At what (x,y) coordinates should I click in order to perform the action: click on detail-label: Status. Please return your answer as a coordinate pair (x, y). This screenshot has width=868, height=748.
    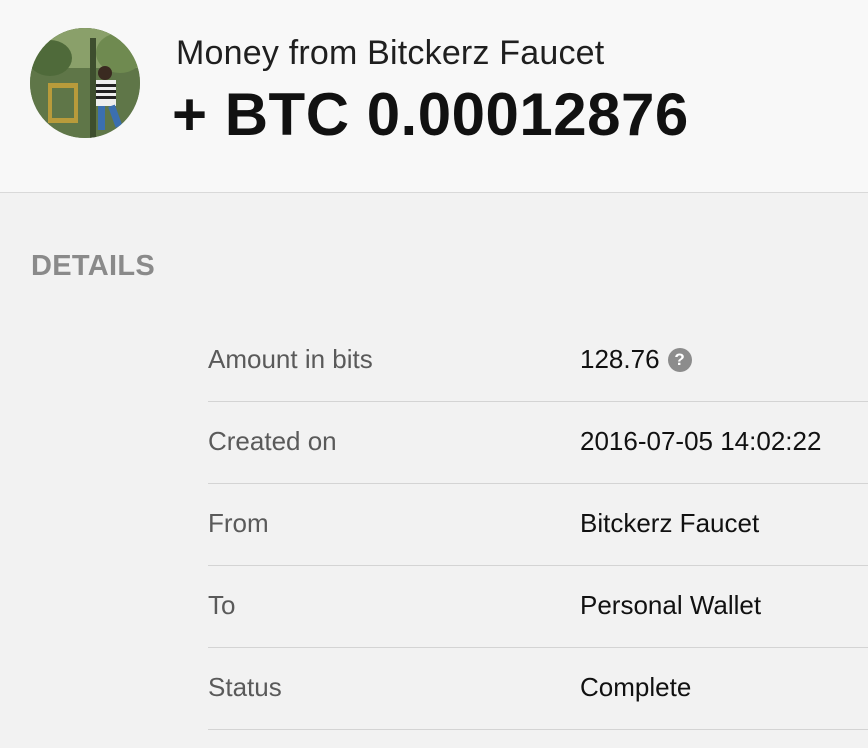
    Looking at the image, I should click on (245, 687).